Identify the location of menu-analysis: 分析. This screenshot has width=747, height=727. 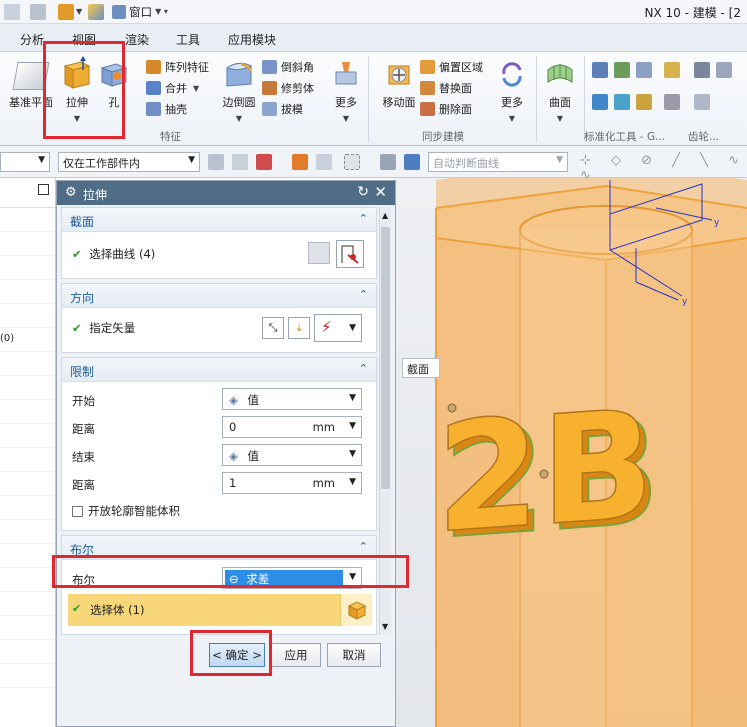
(32, 39).